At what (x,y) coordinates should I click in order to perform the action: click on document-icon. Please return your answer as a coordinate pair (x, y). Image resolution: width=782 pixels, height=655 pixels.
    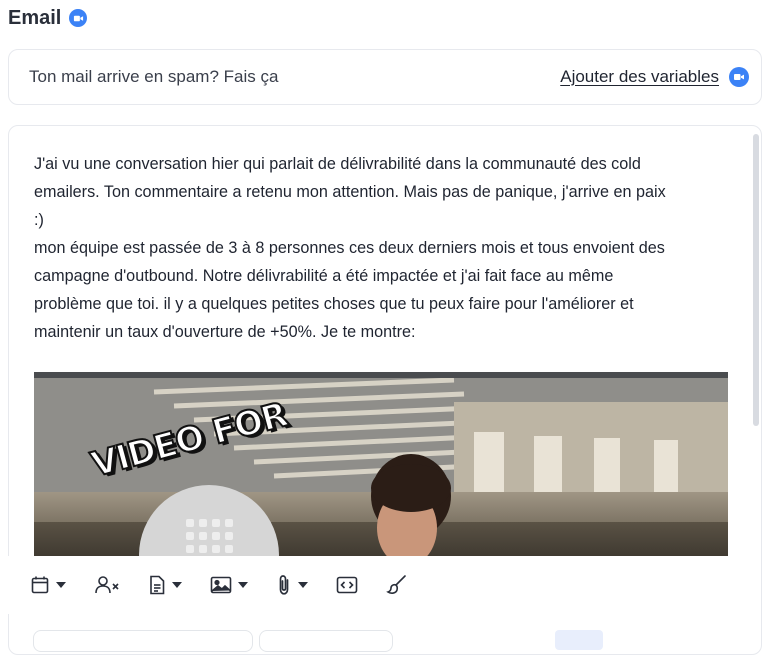
    Looking at the image, I should click on (157, 585).